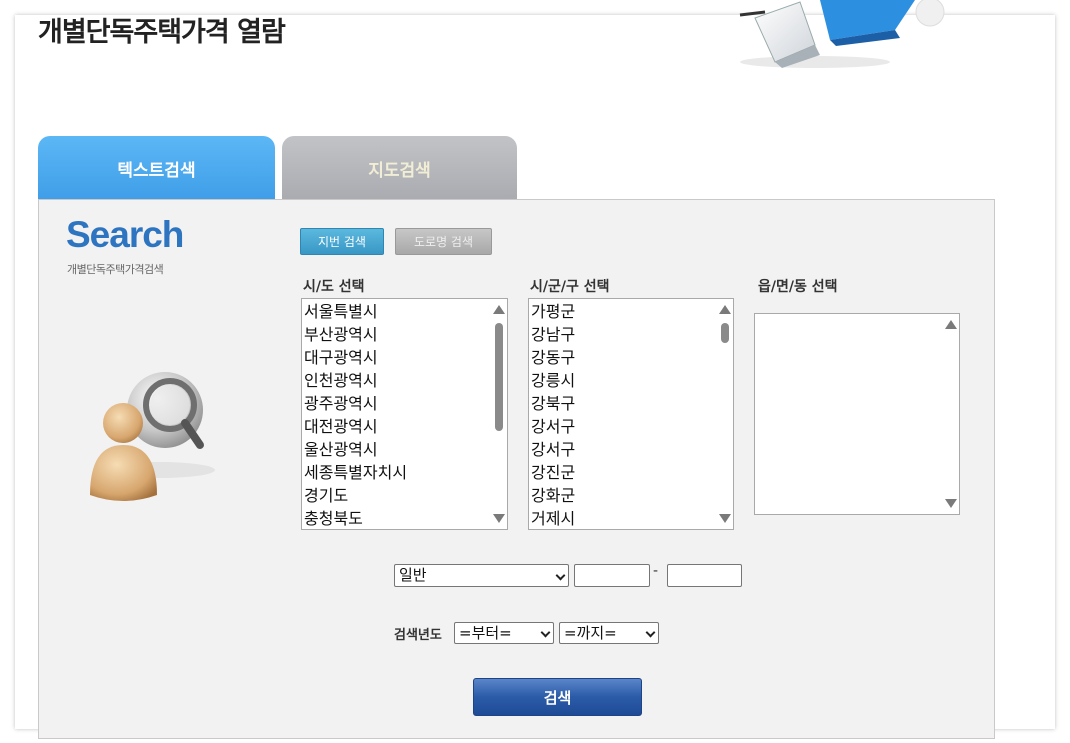 The height and width of the screenshot is (743, 1070). I want to click on sido-option: 울산광역시, so click(396, 449).